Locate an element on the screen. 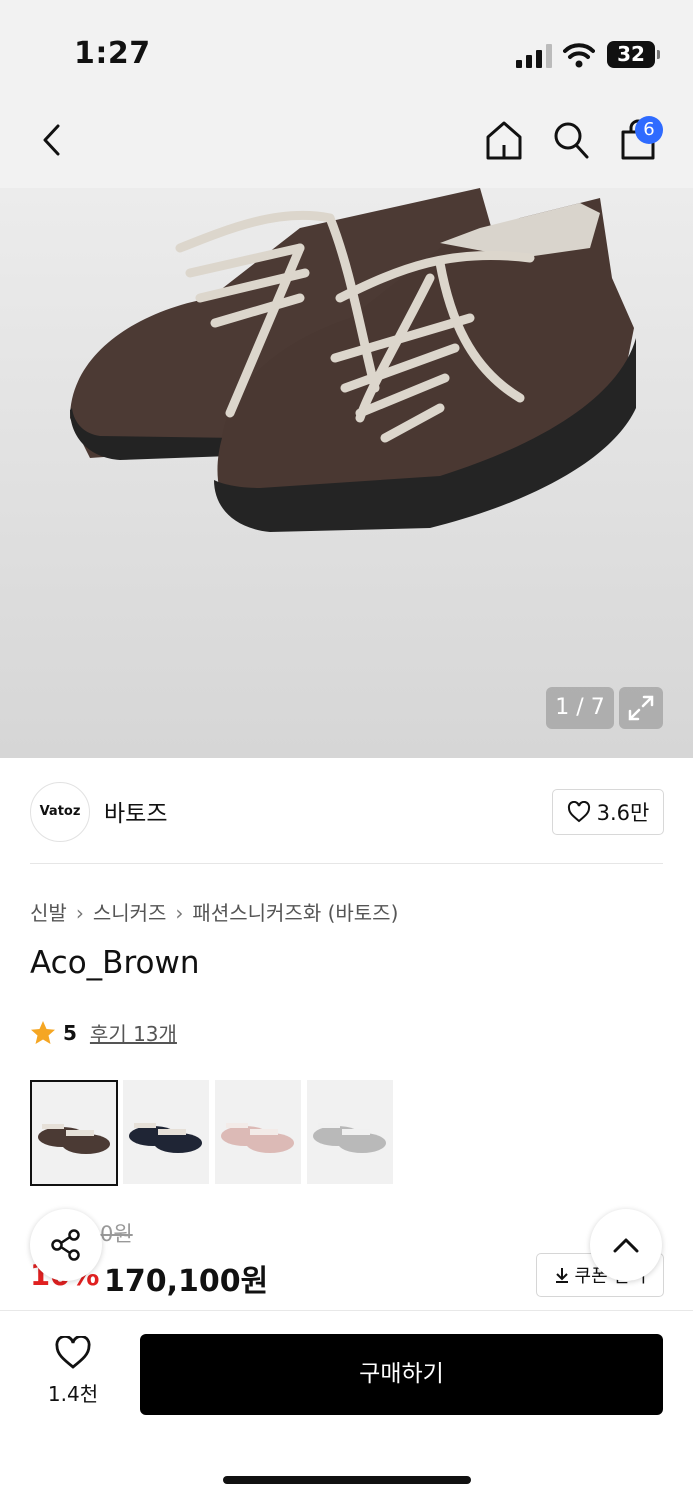 The height and width of the screenshot is (1500, 693). variant-thumb-brown is located at coordinates (74, 1133).